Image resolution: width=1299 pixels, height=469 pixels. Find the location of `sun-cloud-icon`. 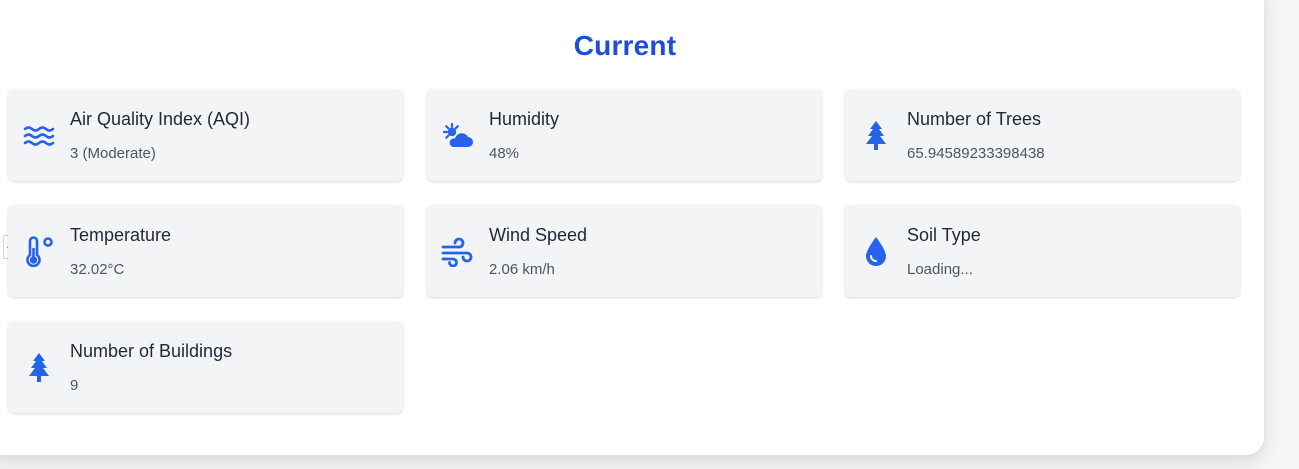

sun-cloud-icon is located at coordinates (458, 136).